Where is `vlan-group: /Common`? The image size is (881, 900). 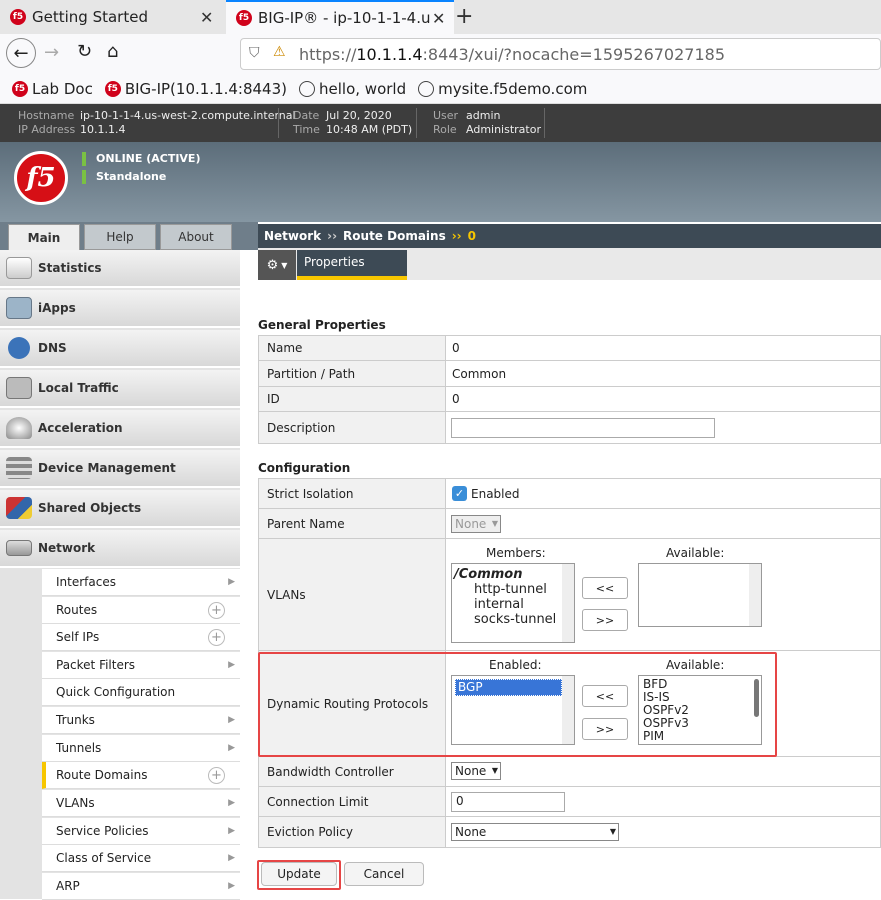 vlan-group: /Common is located at coordinates (488, 574).